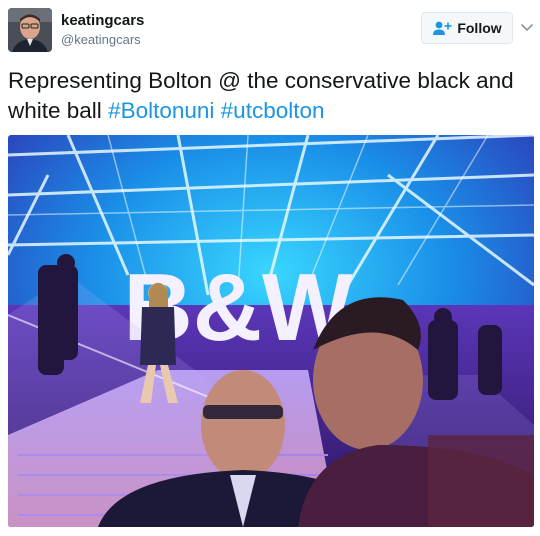 This screenshot has height=536, width=540. I want to click on user-handle: @keatingcars, so click(101, 39).